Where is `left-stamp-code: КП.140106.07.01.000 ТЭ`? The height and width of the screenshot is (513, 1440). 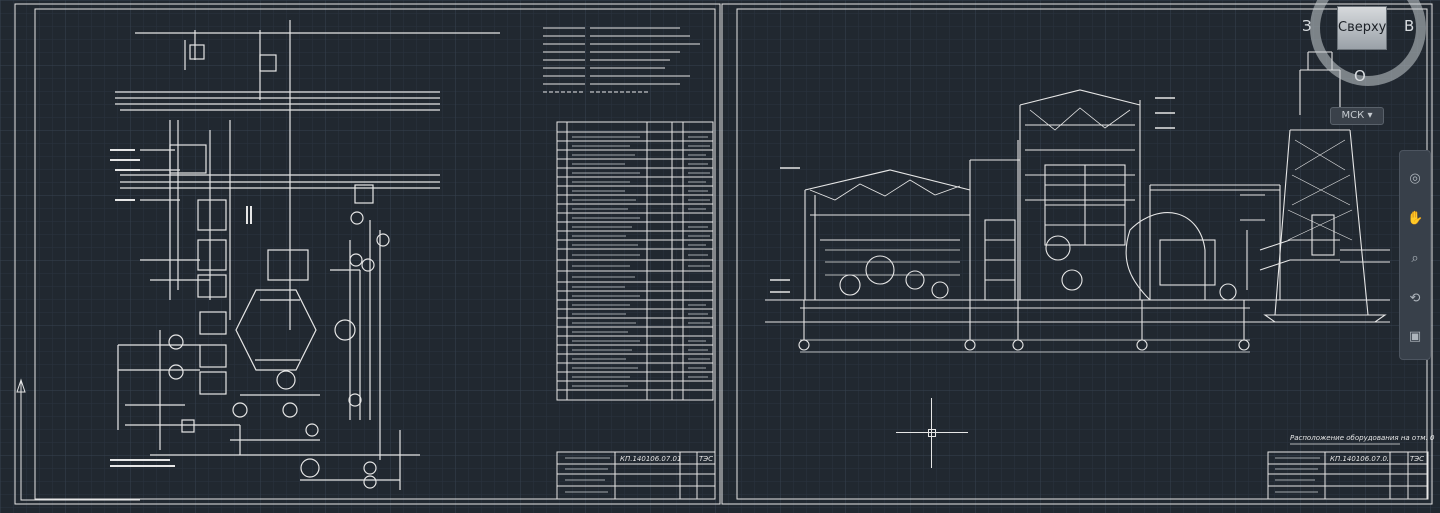
left-stamp-code: КП.140106.07.01.000 ТЭ is located at coordinates (650, 459).